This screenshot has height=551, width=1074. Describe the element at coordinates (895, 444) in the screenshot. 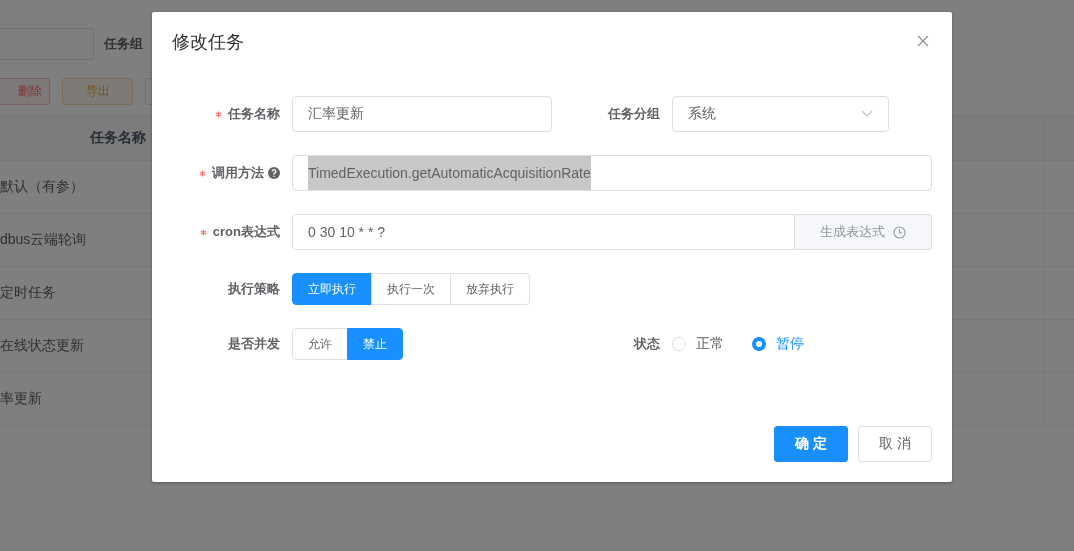

I see `dialog-button: 取 消` at that location.